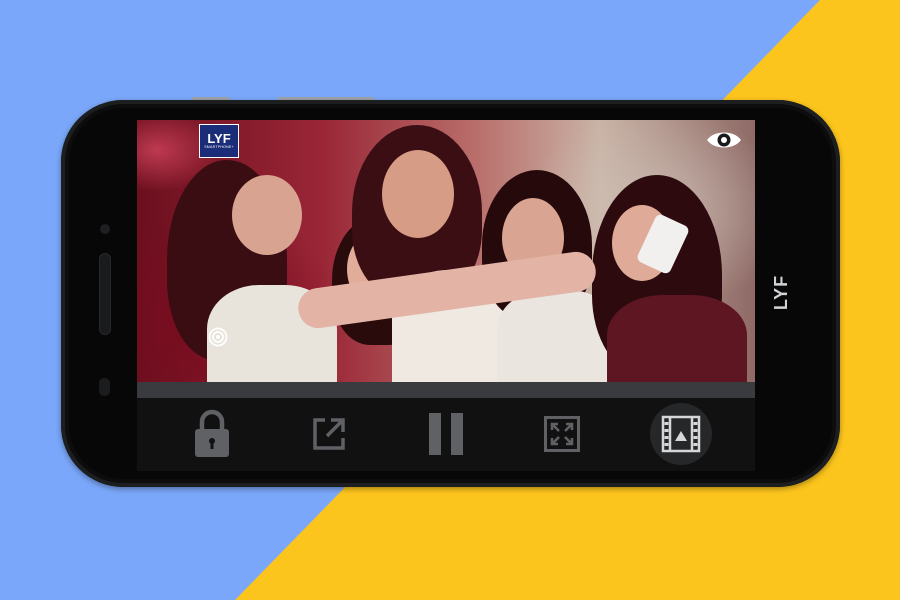  I want to click on lock-button, so click(212, 434).